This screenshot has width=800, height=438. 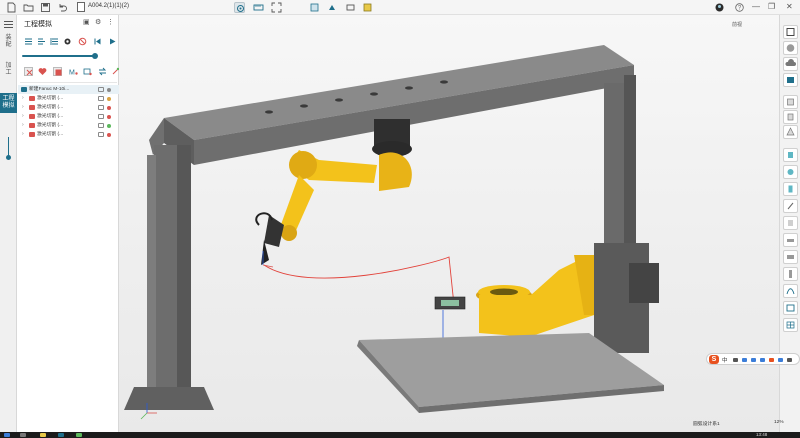 What do you see at coordinates (41, 41) in the screenshot?
I see `align-icon` at bounding box center [41, 41].